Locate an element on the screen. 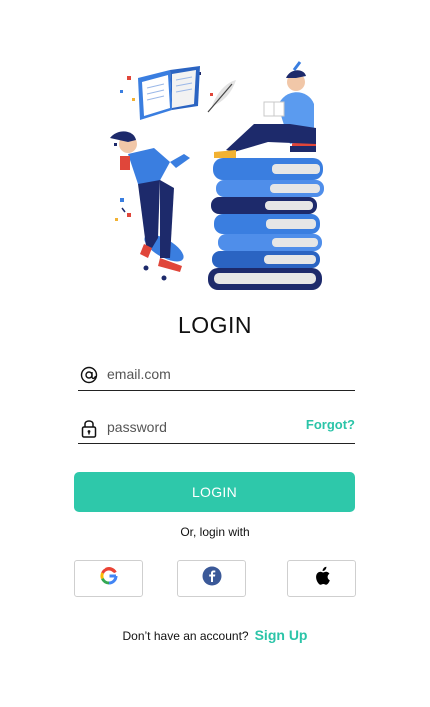  apple-login-button is located at coordinates (321, 578).